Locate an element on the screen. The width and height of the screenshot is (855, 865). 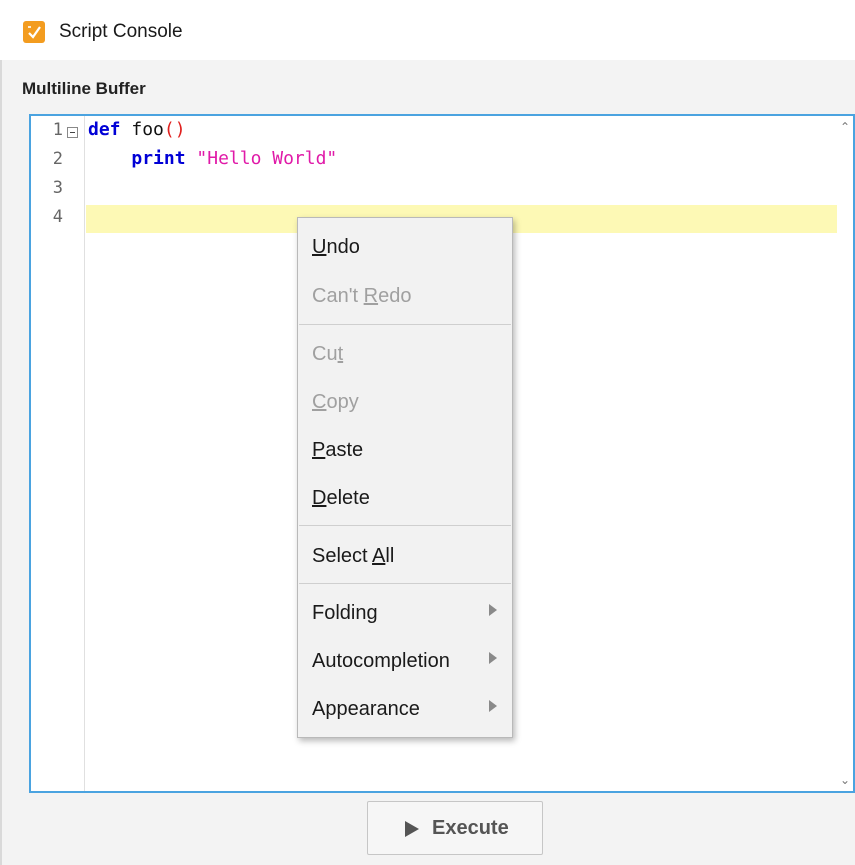
mnemonic: U is located at coordinates (319, 247).